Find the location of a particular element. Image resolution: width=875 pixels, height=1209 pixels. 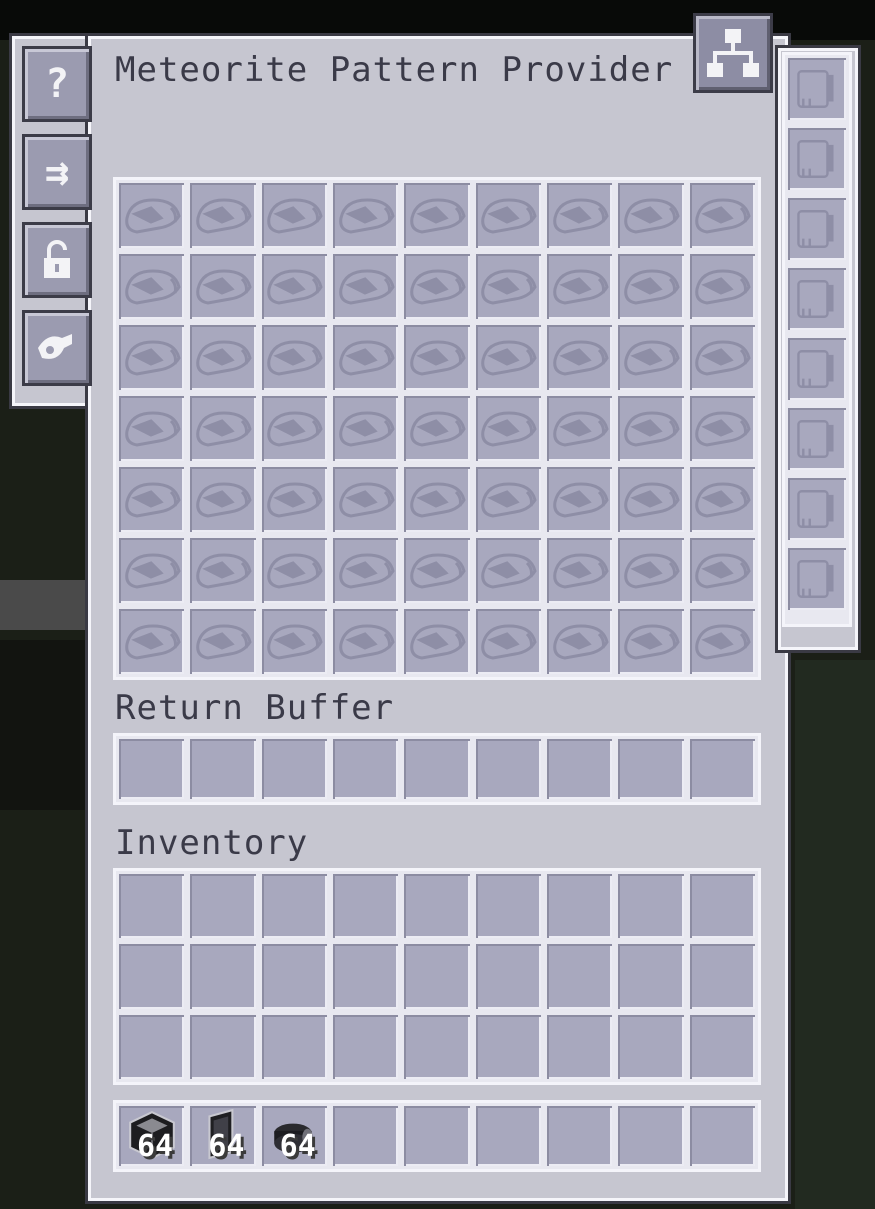

network-tool-button is located at coordinates (733, 53).